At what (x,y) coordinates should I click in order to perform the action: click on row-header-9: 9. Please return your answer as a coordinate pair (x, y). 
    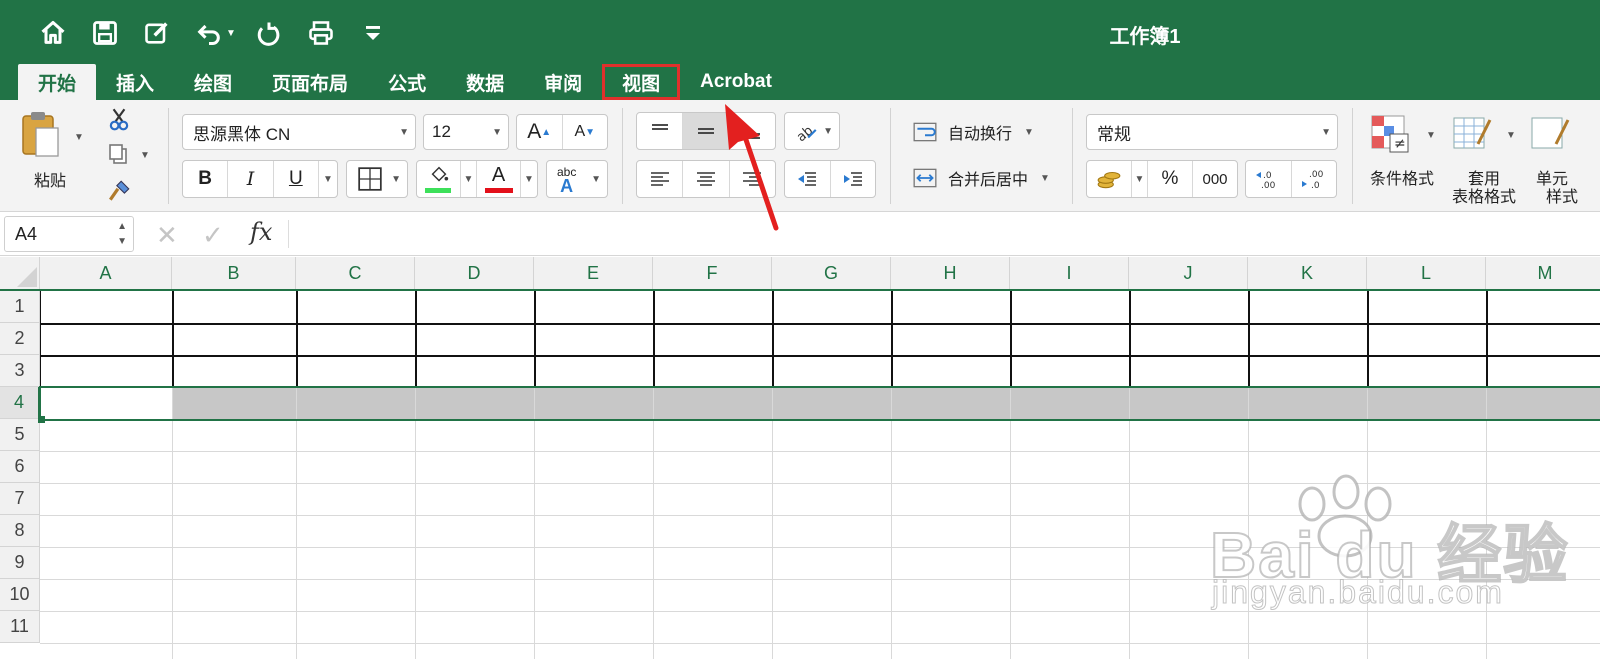
    Looking at the image, I should click on (20, 563).